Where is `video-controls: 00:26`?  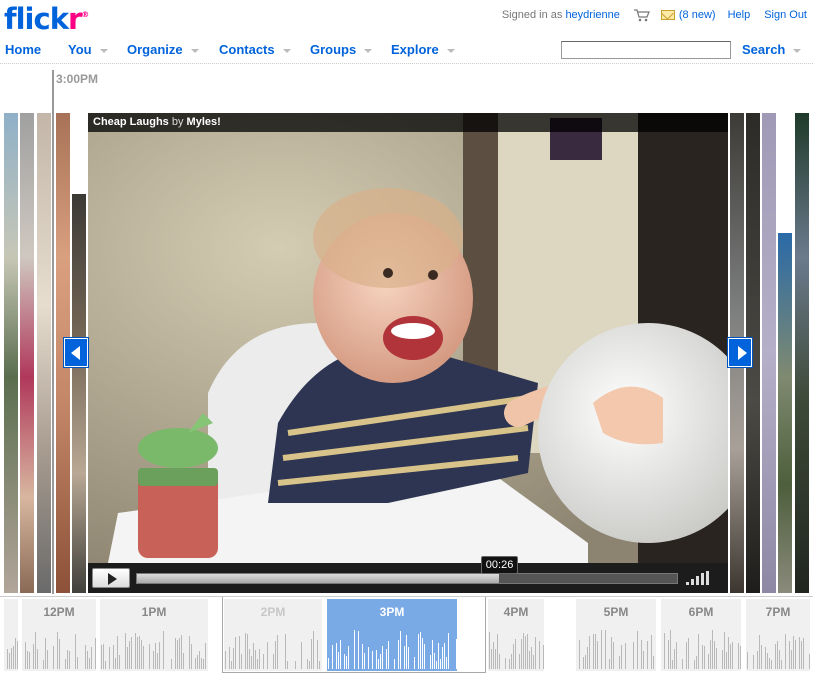 video-controls: 00:26 is located at coordinates (408, 574).